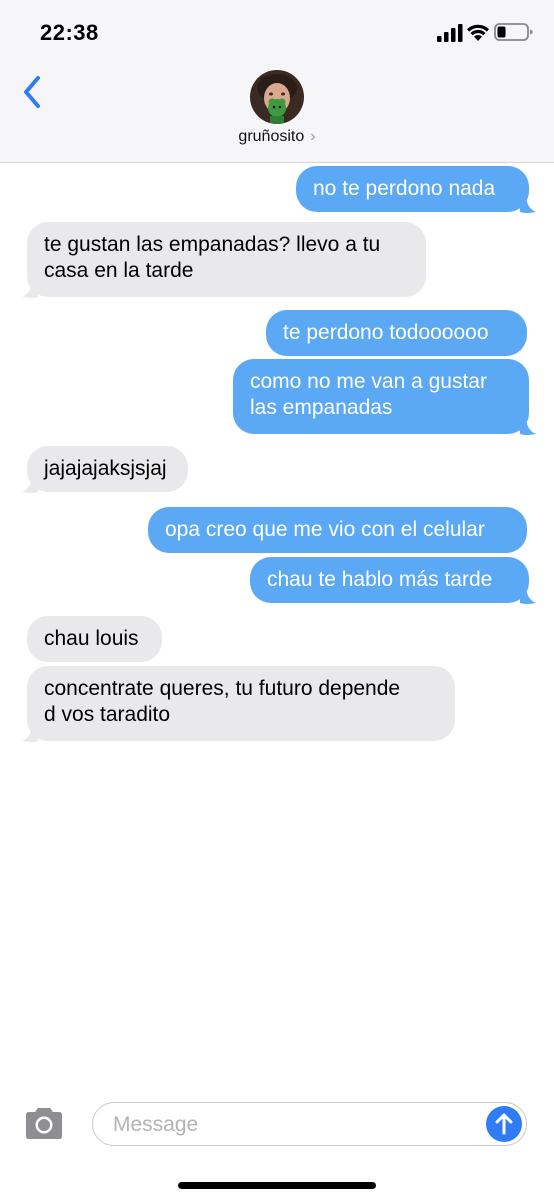 The width and height of the screenshot is (554, 1200). I want to click on message-text-line: te gustan las empanadas? llevo a tu, so click(212, 244).